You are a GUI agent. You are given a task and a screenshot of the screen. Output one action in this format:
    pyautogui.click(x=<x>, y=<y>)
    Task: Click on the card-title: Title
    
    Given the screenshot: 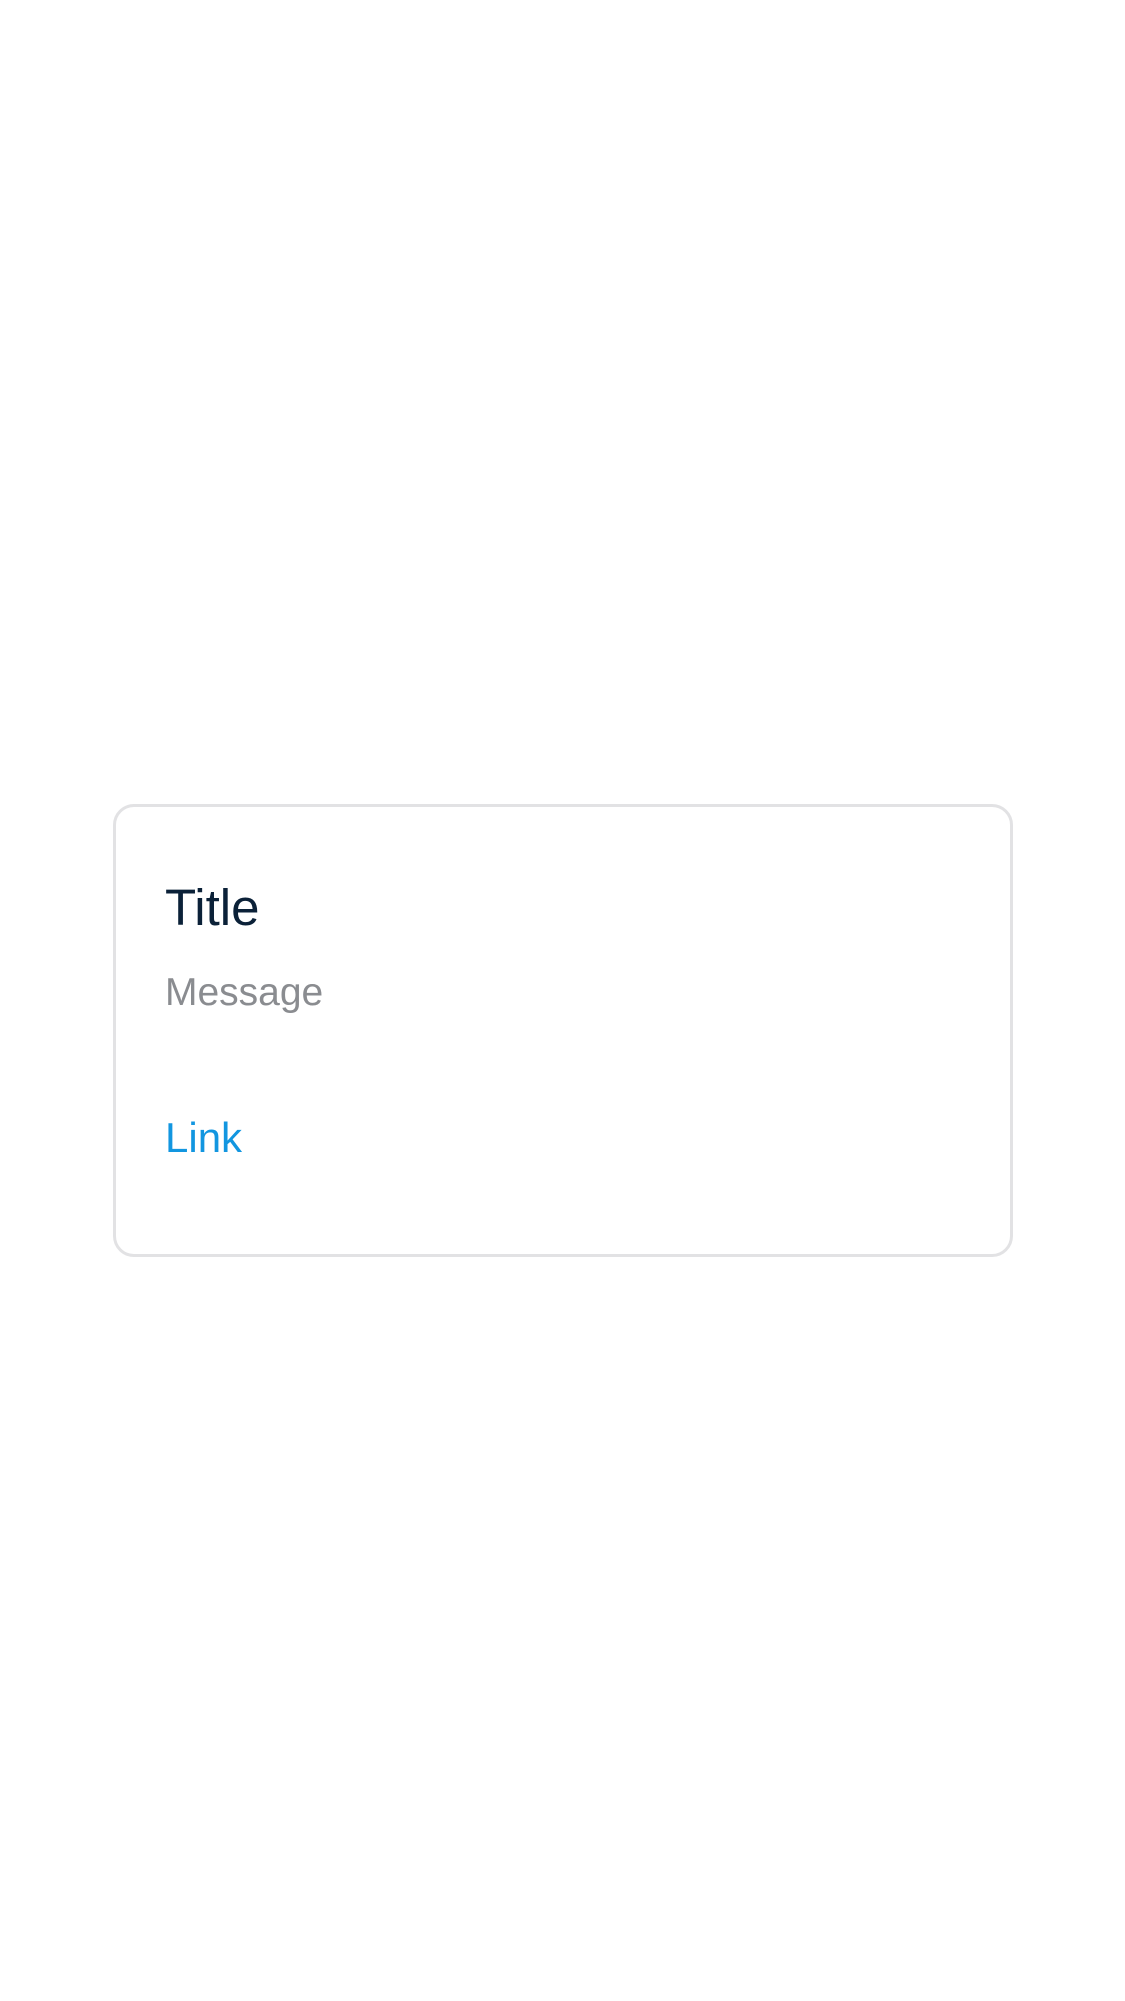 What is the action you would take?
    pyautogui.click(x=212, y=907)
    